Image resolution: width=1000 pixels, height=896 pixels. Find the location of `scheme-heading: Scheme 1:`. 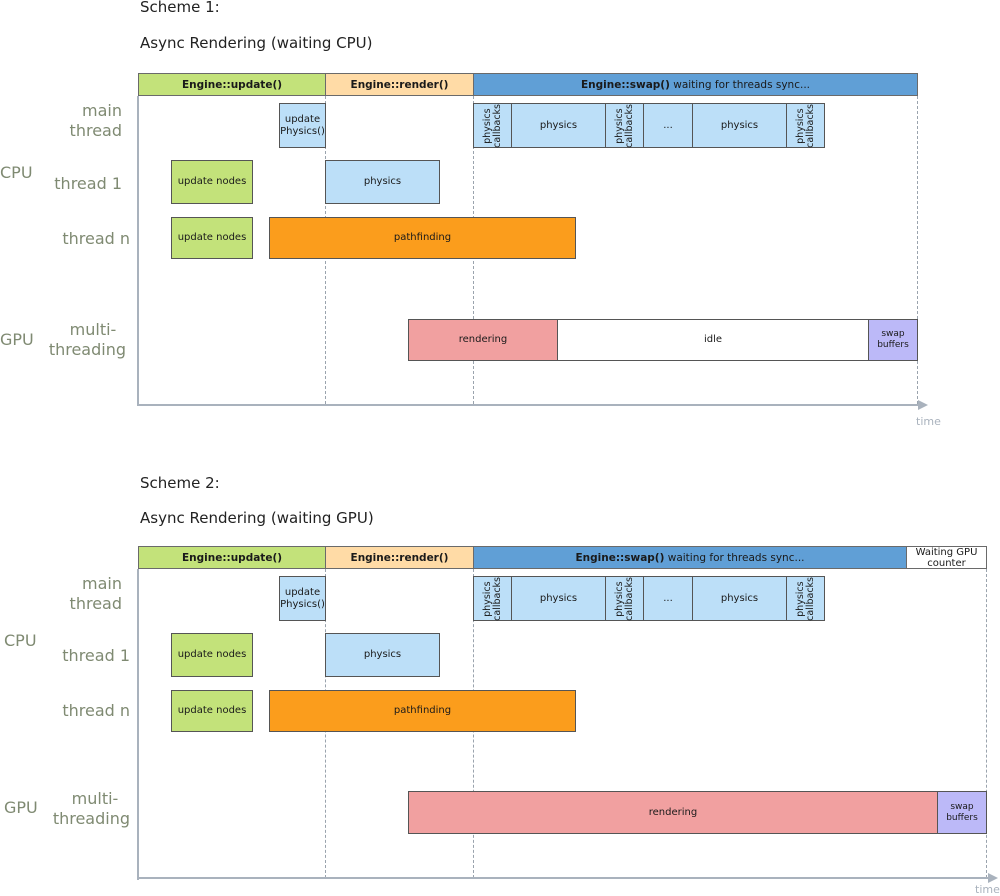

scheme-heading: Scheme 1: is located at coordinates (180, 8).